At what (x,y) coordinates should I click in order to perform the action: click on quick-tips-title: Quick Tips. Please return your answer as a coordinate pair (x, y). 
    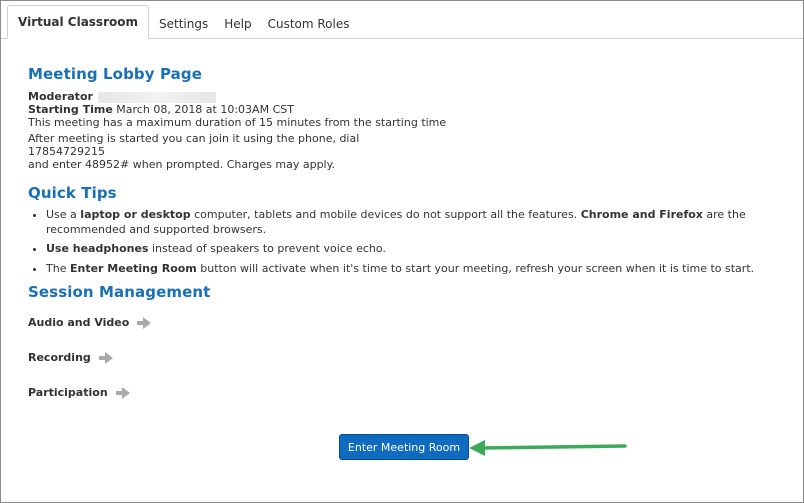
    Looking at the image, I should click on (72, 193).